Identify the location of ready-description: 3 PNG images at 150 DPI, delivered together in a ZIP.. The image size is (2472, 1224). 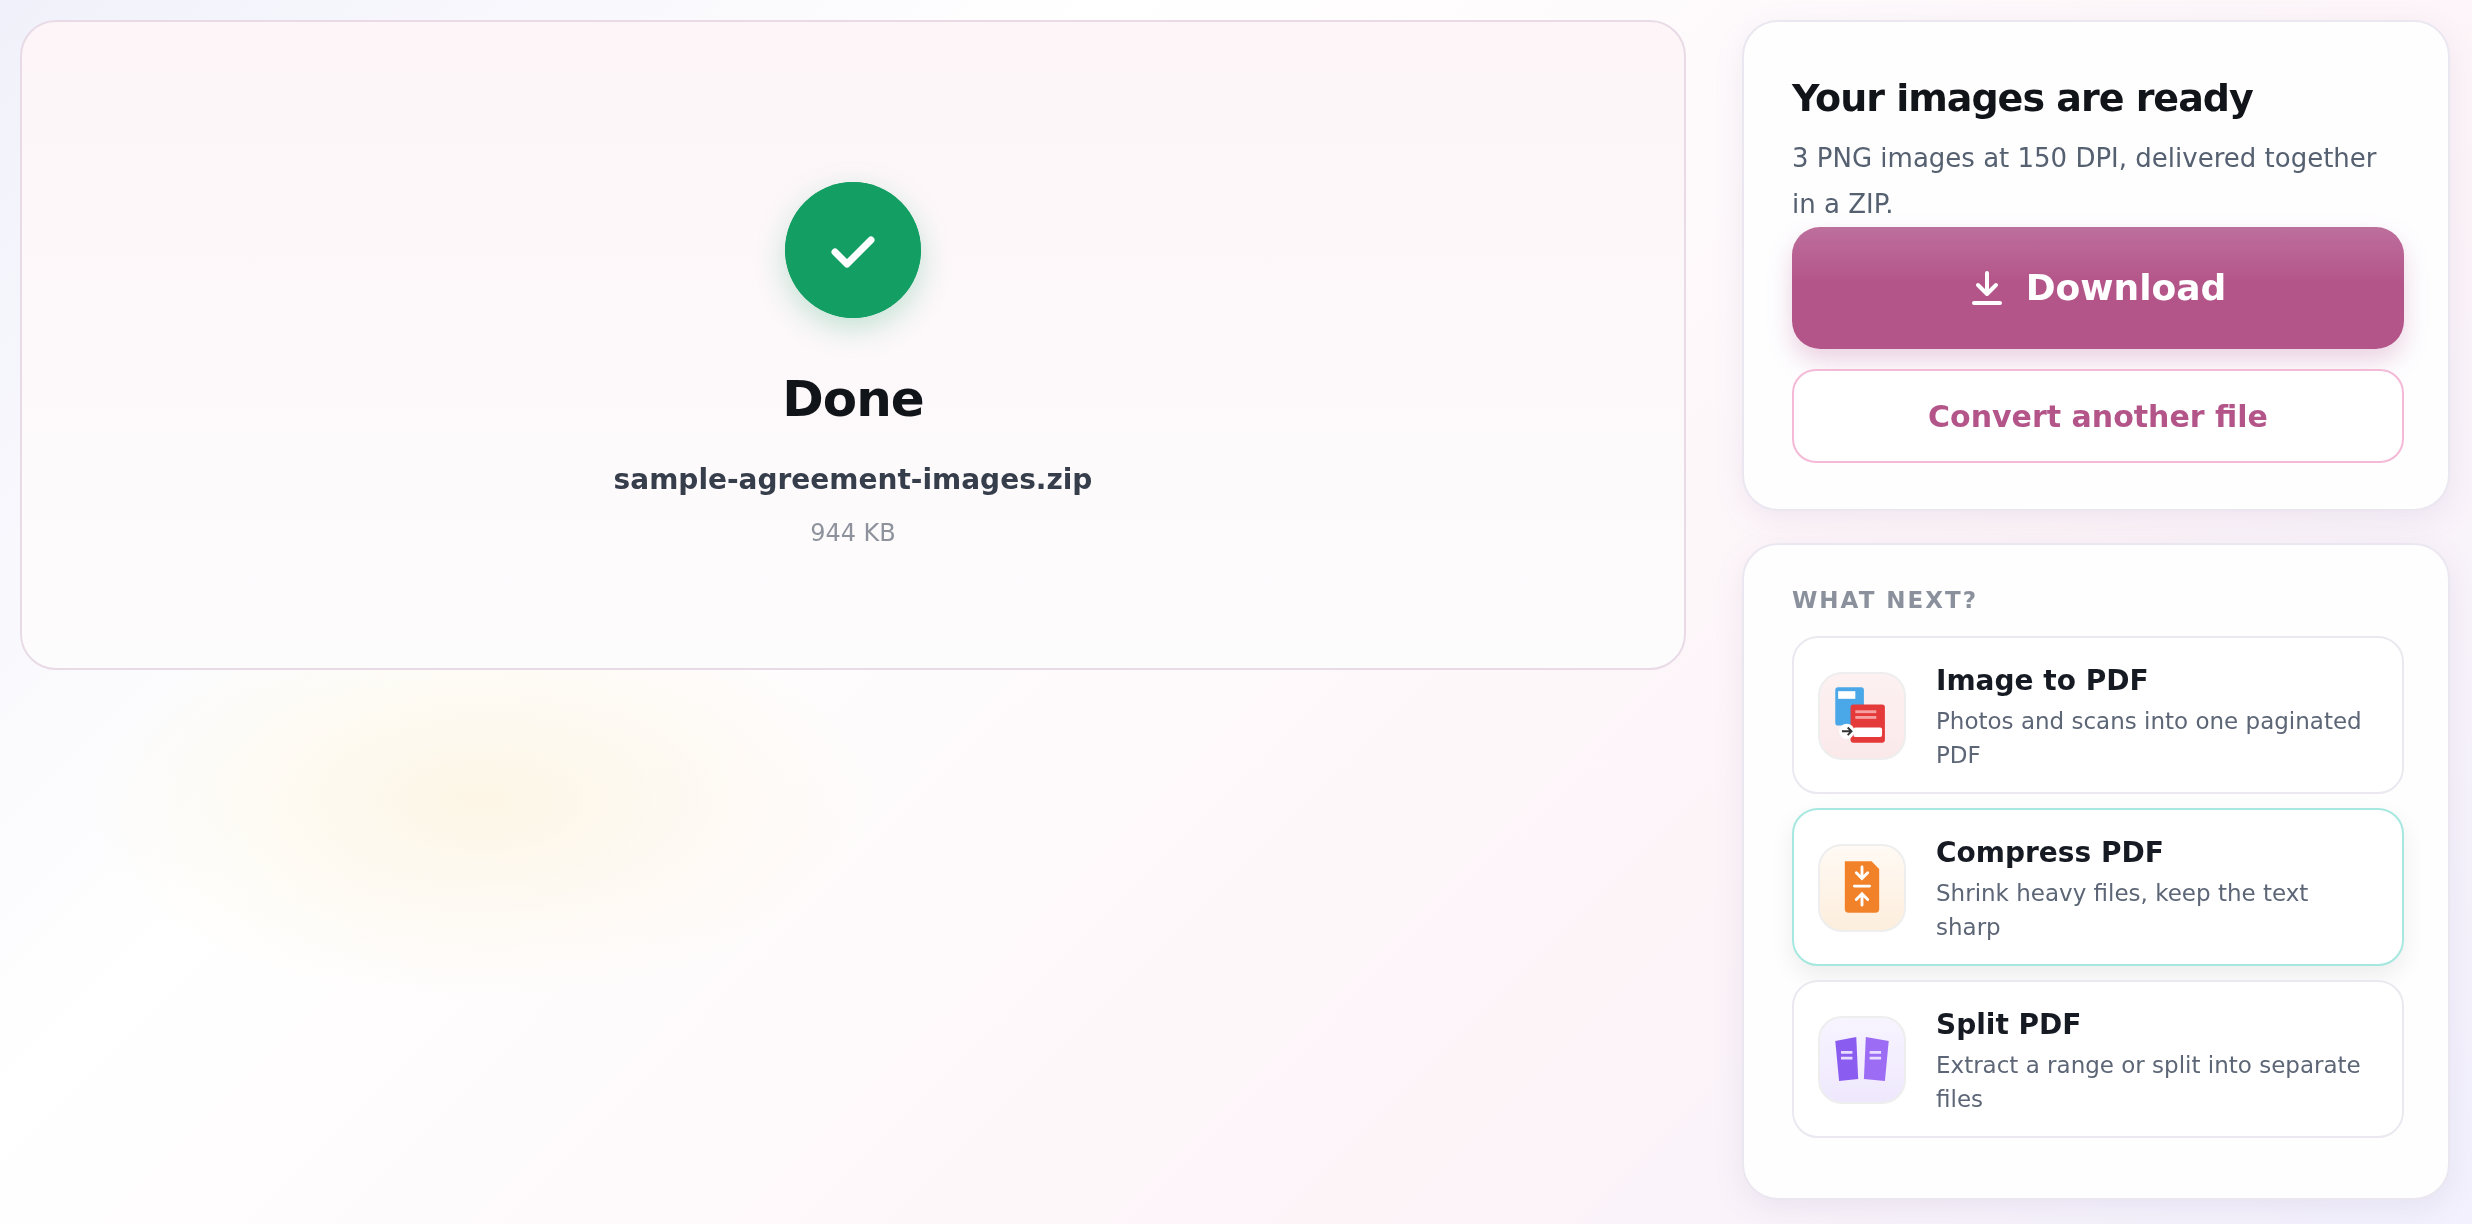
(2085, 181).